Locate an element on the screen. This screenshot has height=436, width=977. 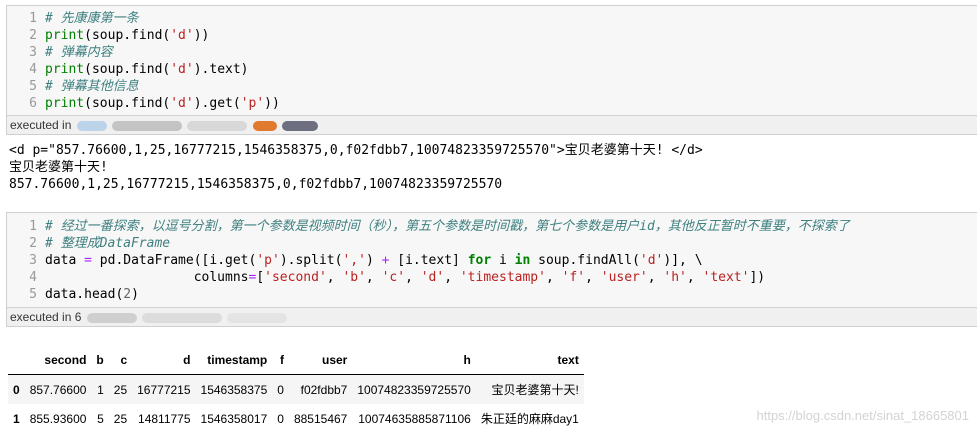
column-header: timestamp is located at coordinates (234, 360).